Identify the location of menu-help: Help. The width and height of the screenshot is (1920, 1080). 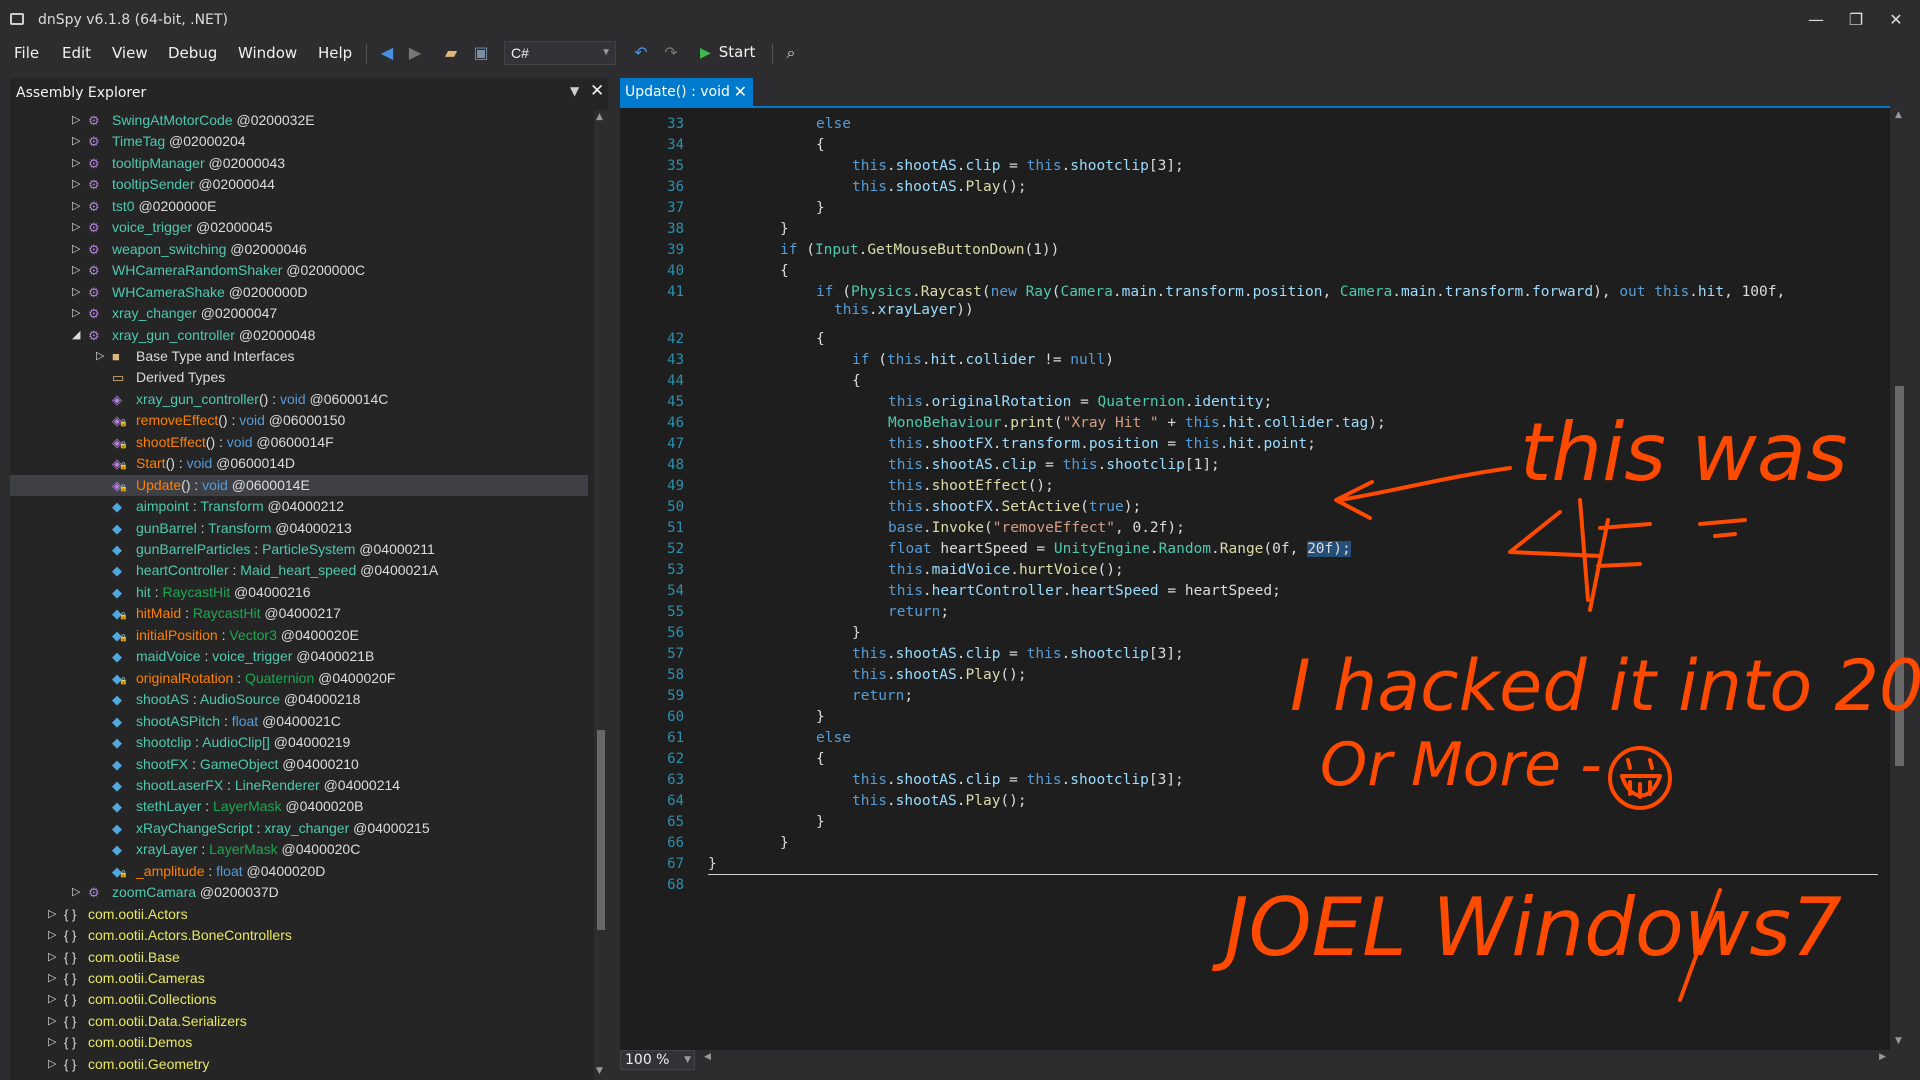
(335, 53).